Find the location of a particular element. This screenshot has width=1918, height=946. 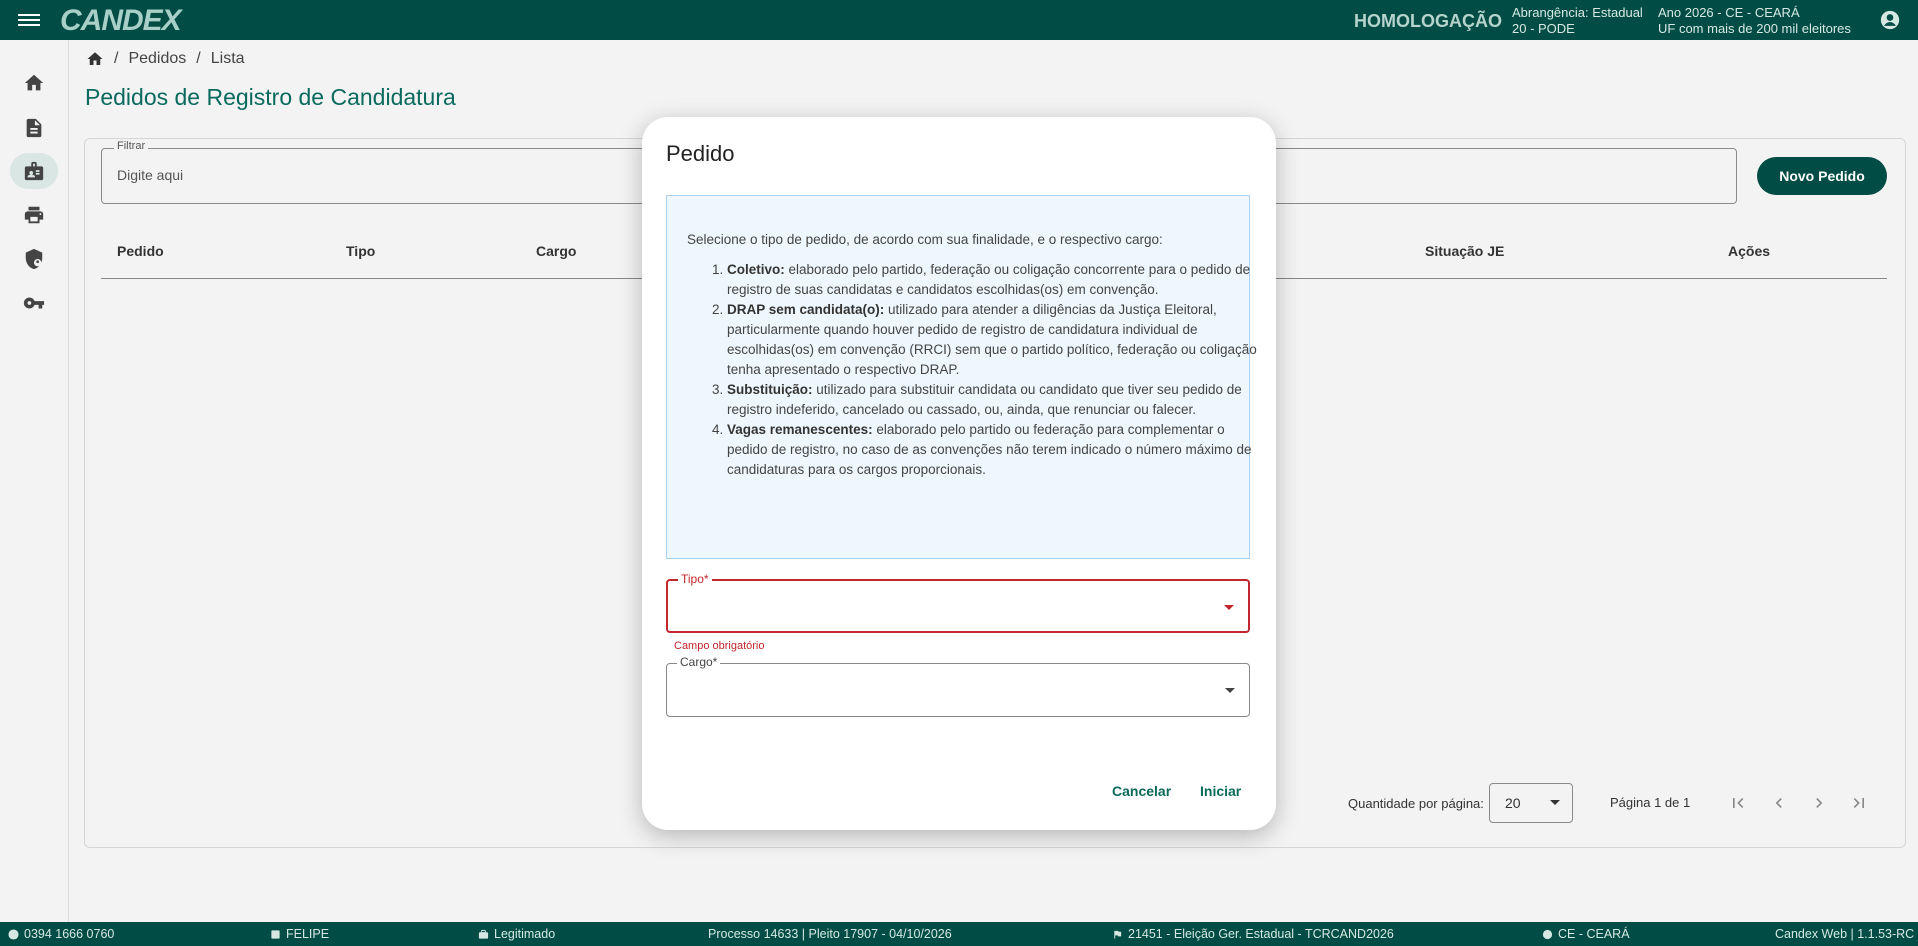

status-user-id: 0394 1666 0760 is located at coordinates (61, 934).